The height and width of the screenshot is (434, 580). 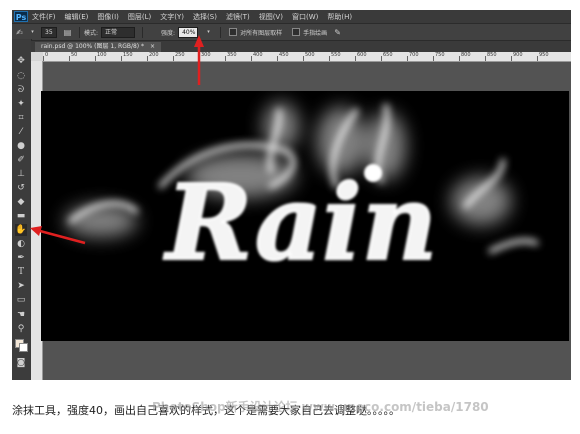 What do you see at coordinates (21, 315) in the screenshot?
I see `hand-tool-icon: ☚` at bounding box center [21, 315].